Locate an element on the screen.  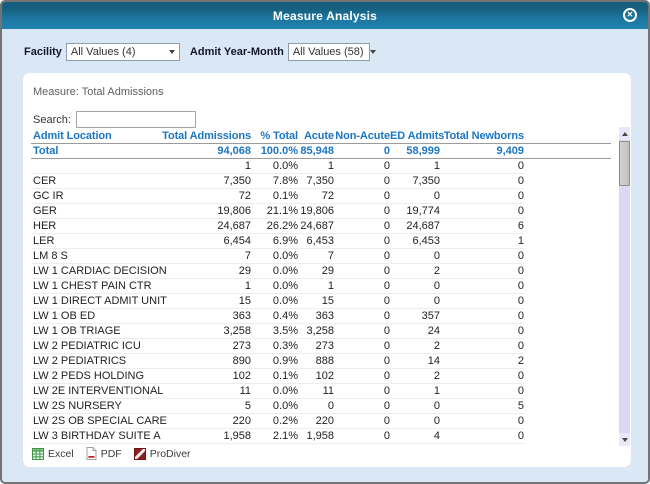
chevron-down-icon is located at coordinates (171, 52).